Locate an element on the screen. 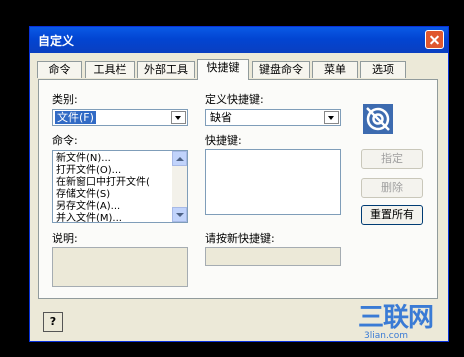  watermark-text: 三联网 is located at coordinates (396, 318).